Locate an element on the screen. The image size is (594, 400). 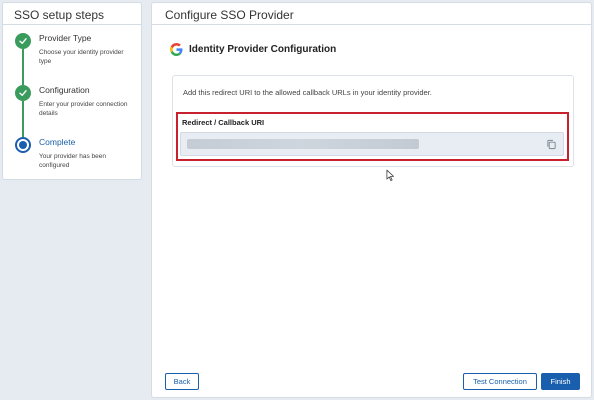
finish-button: Finish is located at coordinates (560, 381).